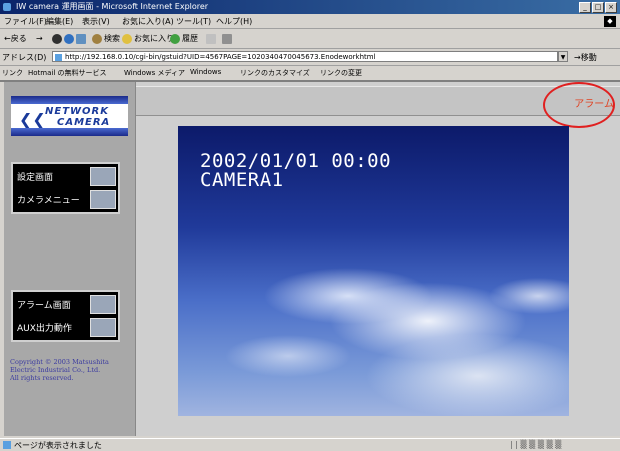 The image size is (620, 451). Describe the element at coordinates (234, 21) in the screenshot. I see `menu-help: ヘルプ(H)` at that location.